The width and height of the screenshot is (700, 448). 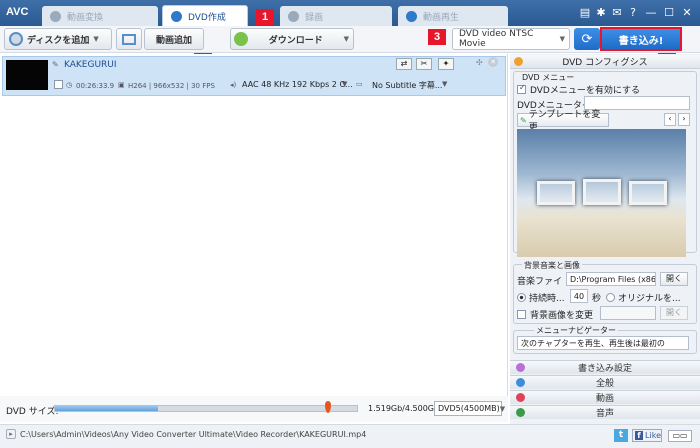 I want to click on open-bg-button: 開く, so click(x=674, y=313).